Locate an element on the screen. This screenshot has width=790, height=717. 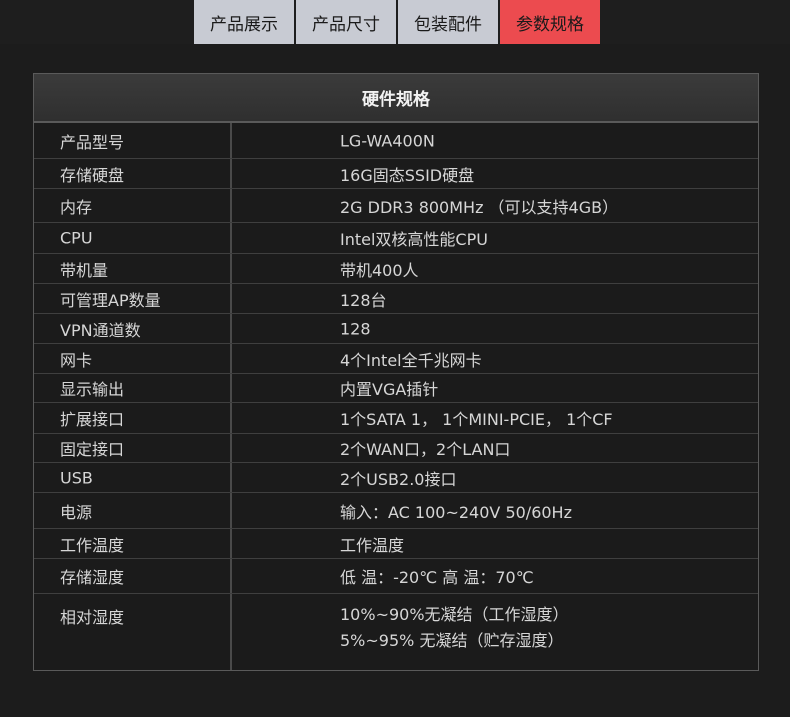
spec-label: 显示输出 is located at coordinates (92, 389).